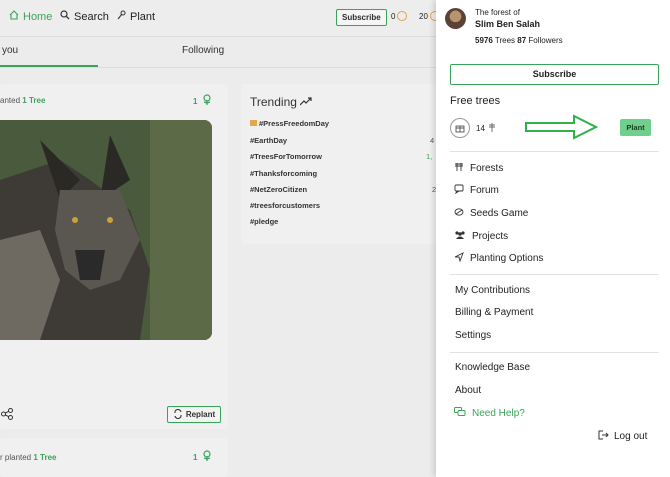 This screenshot has width=670, height=477. What do you see at coordinates (203, 50) in the screenshot?
I see `tab-following: Following` at bounding box center [203, 50].